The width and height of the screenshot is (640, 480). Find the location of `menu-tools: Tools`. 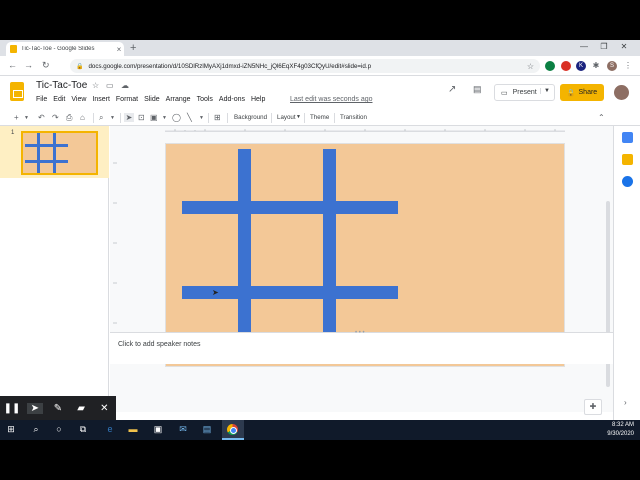

menu-tools: Tools is located at coordinates (205, 99).